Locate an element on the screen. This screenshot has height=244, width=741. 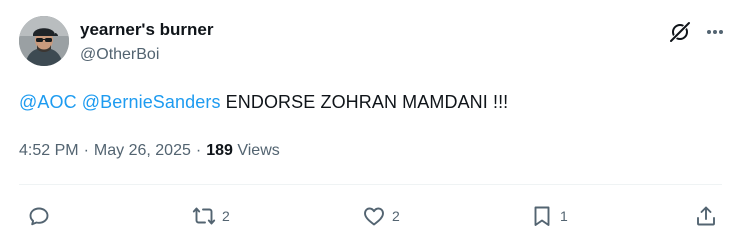
avatar is located at coordinates (44, 41).